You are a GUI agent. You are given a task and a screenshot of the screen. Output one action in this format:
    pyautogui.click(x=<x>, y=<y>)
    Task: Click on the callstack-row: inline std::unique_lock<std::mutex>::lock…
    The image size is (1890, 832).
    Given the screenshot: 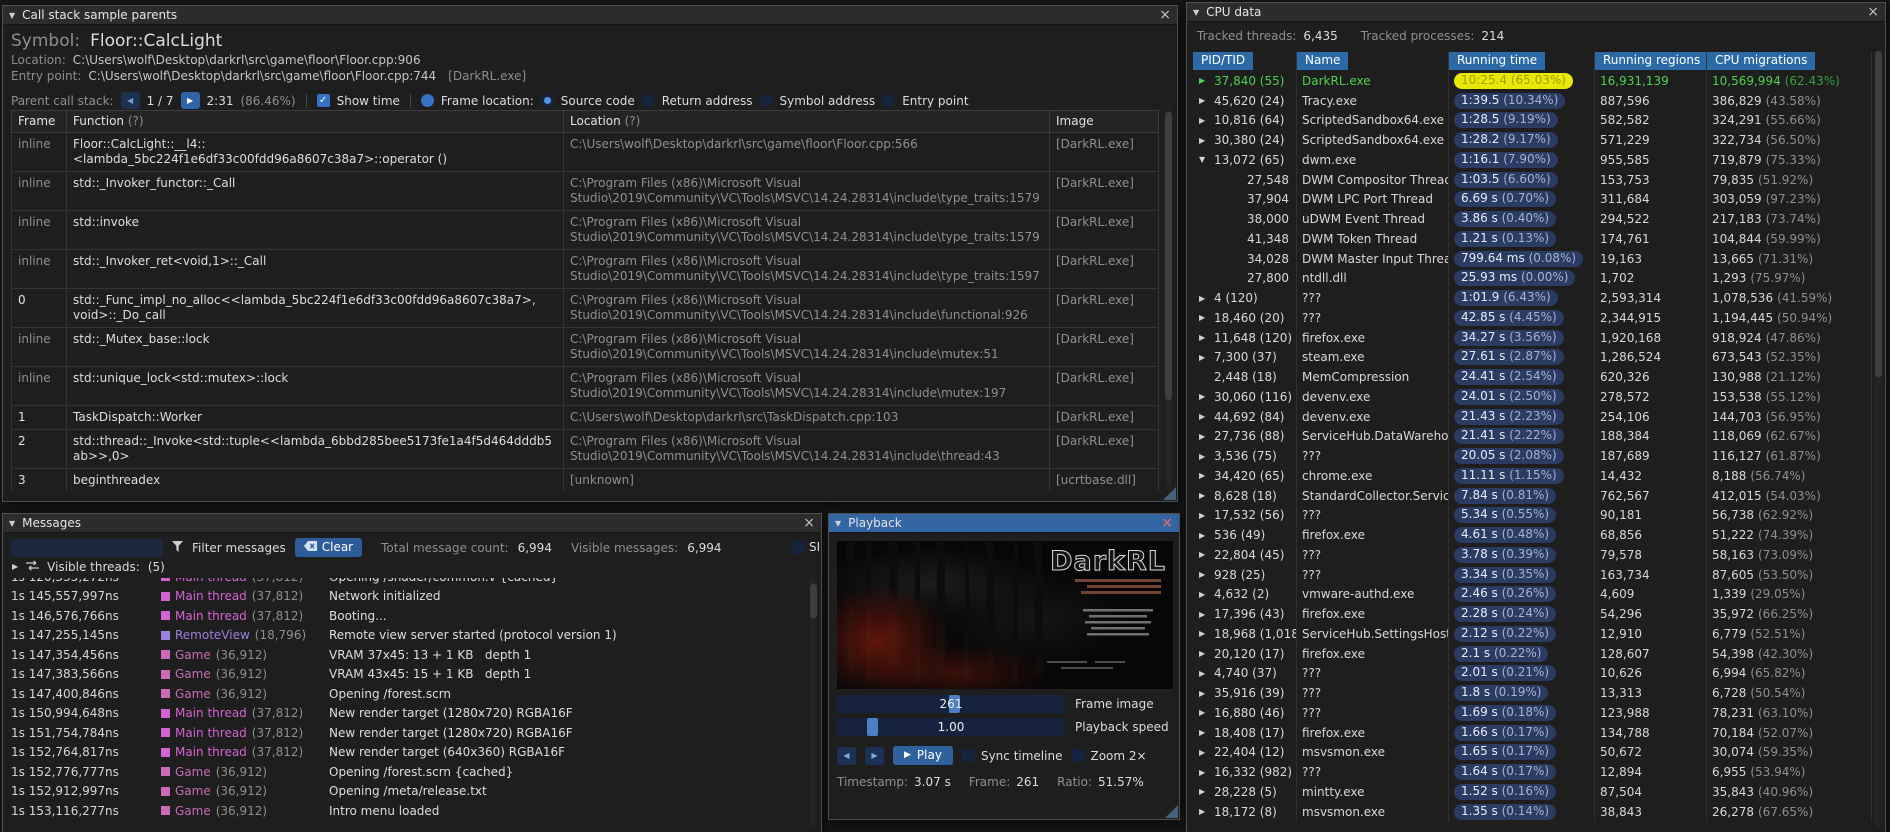 What is the action you would take?
    pyautogui.click(x=585, y=386)
    